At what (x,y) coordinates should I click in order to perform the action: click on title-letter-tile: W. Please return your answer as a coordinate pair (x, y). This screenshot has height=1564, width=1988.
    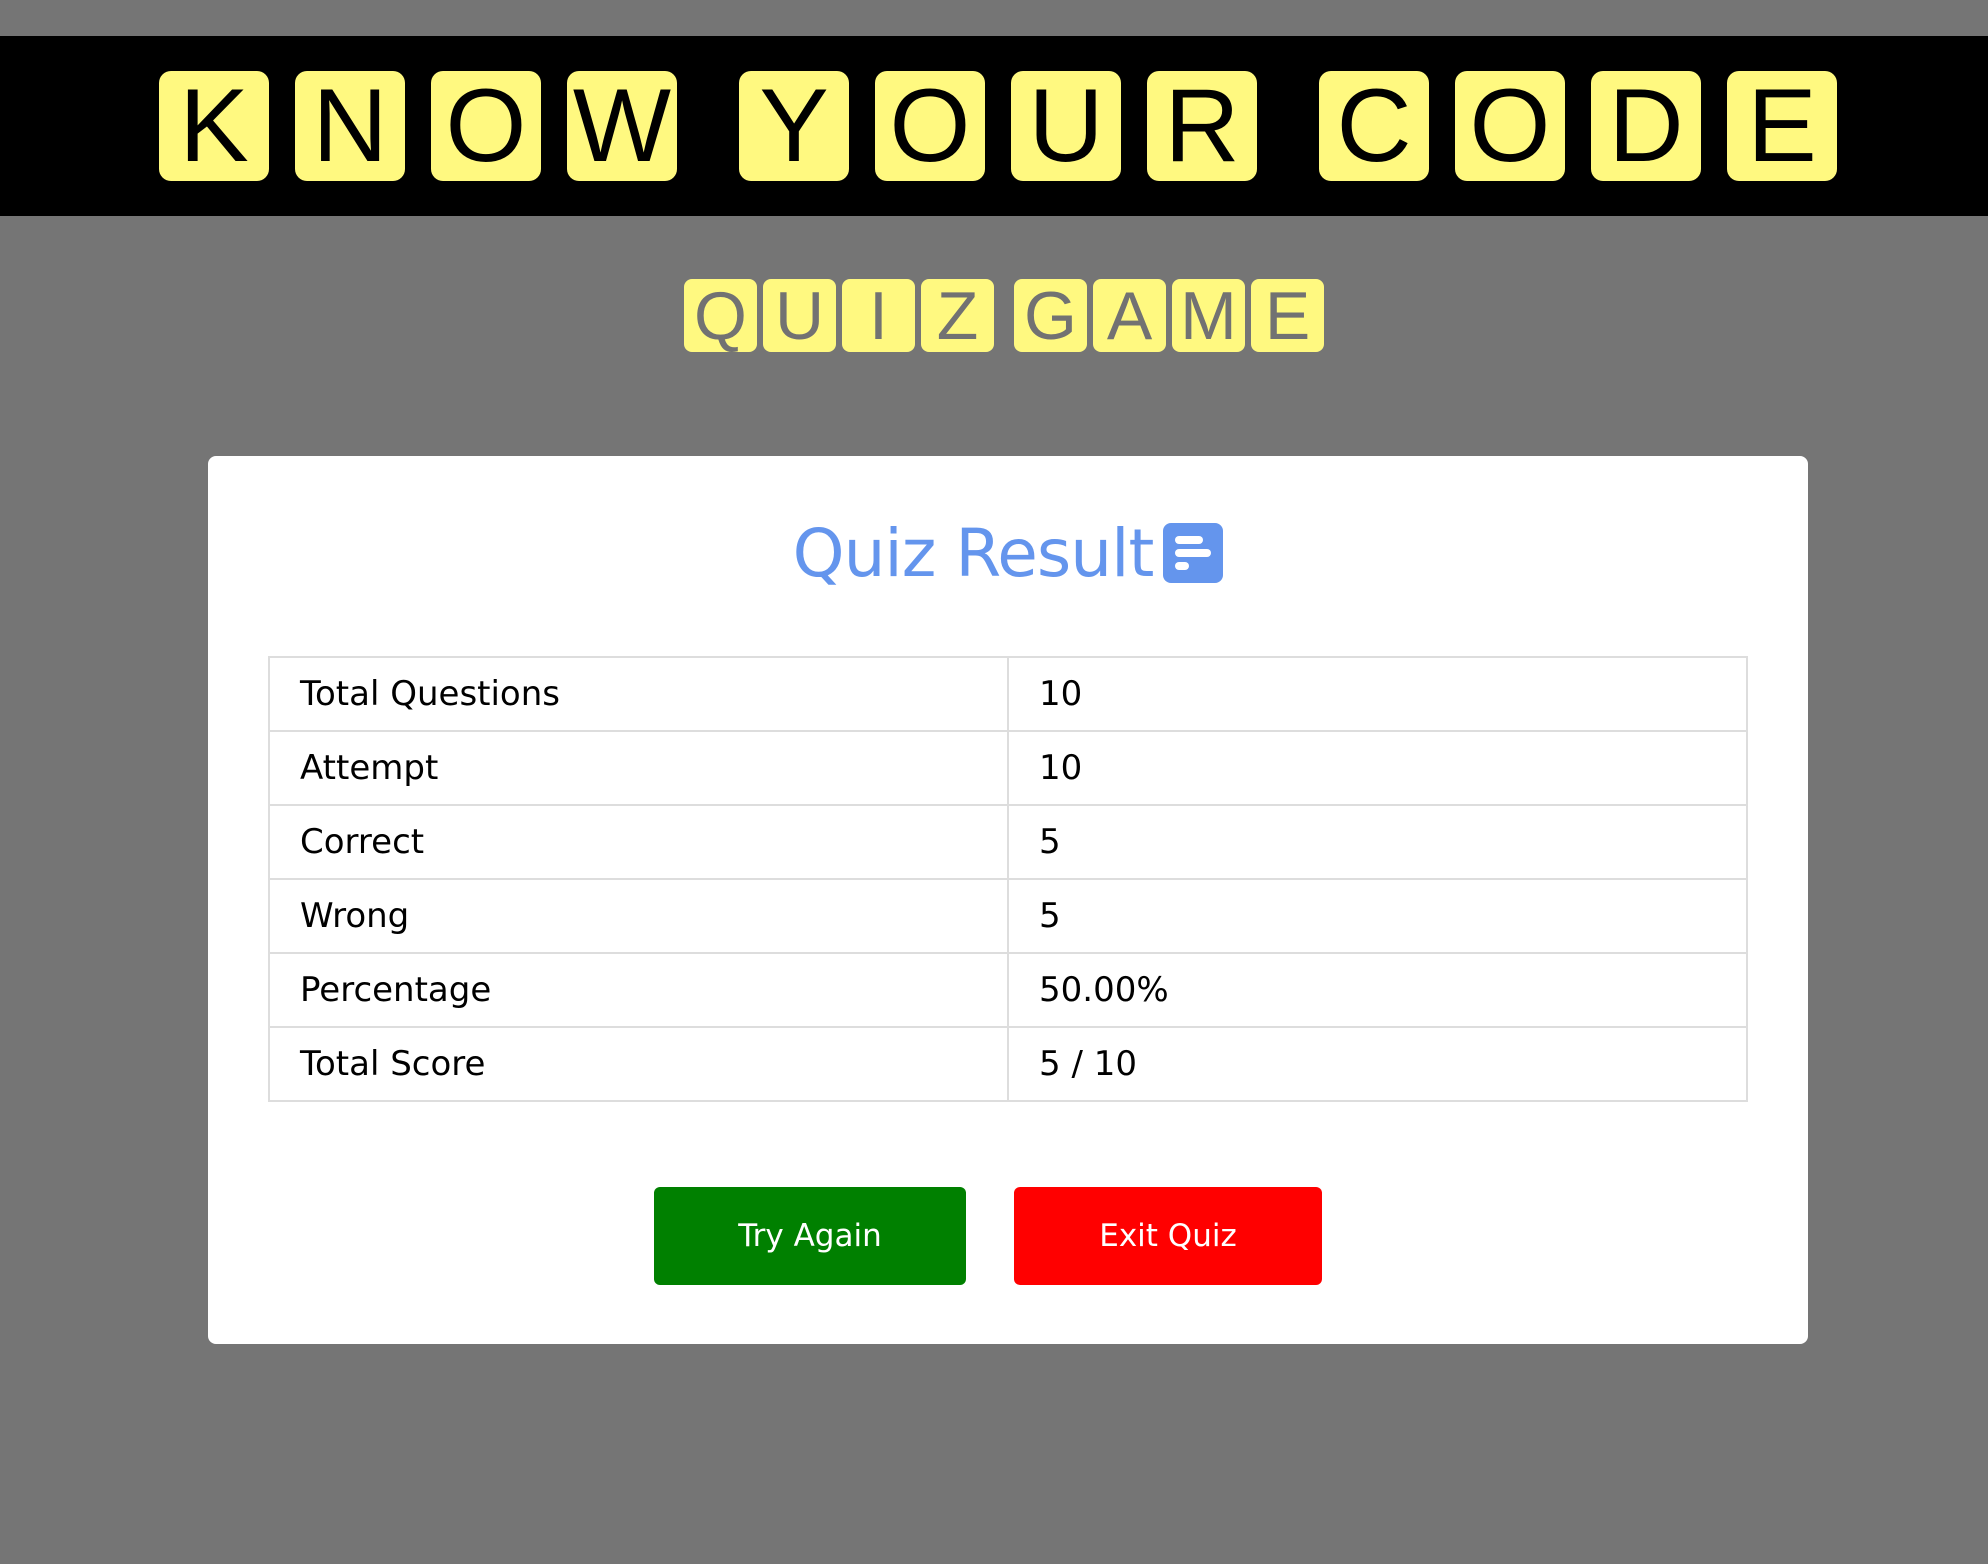
    Looking at the image, I should click on (622, 126).